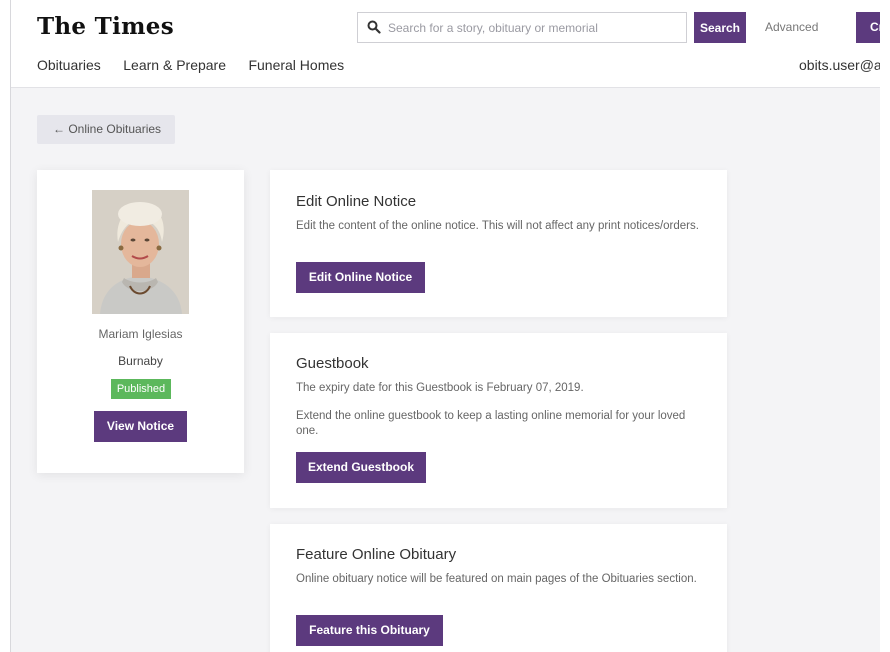 The height and width of the screenshot is (652, 890). What do you see at coordinates (105, 26) in the screenshot?
I see `site-logo: The Times` at bounding box center [105, 26].